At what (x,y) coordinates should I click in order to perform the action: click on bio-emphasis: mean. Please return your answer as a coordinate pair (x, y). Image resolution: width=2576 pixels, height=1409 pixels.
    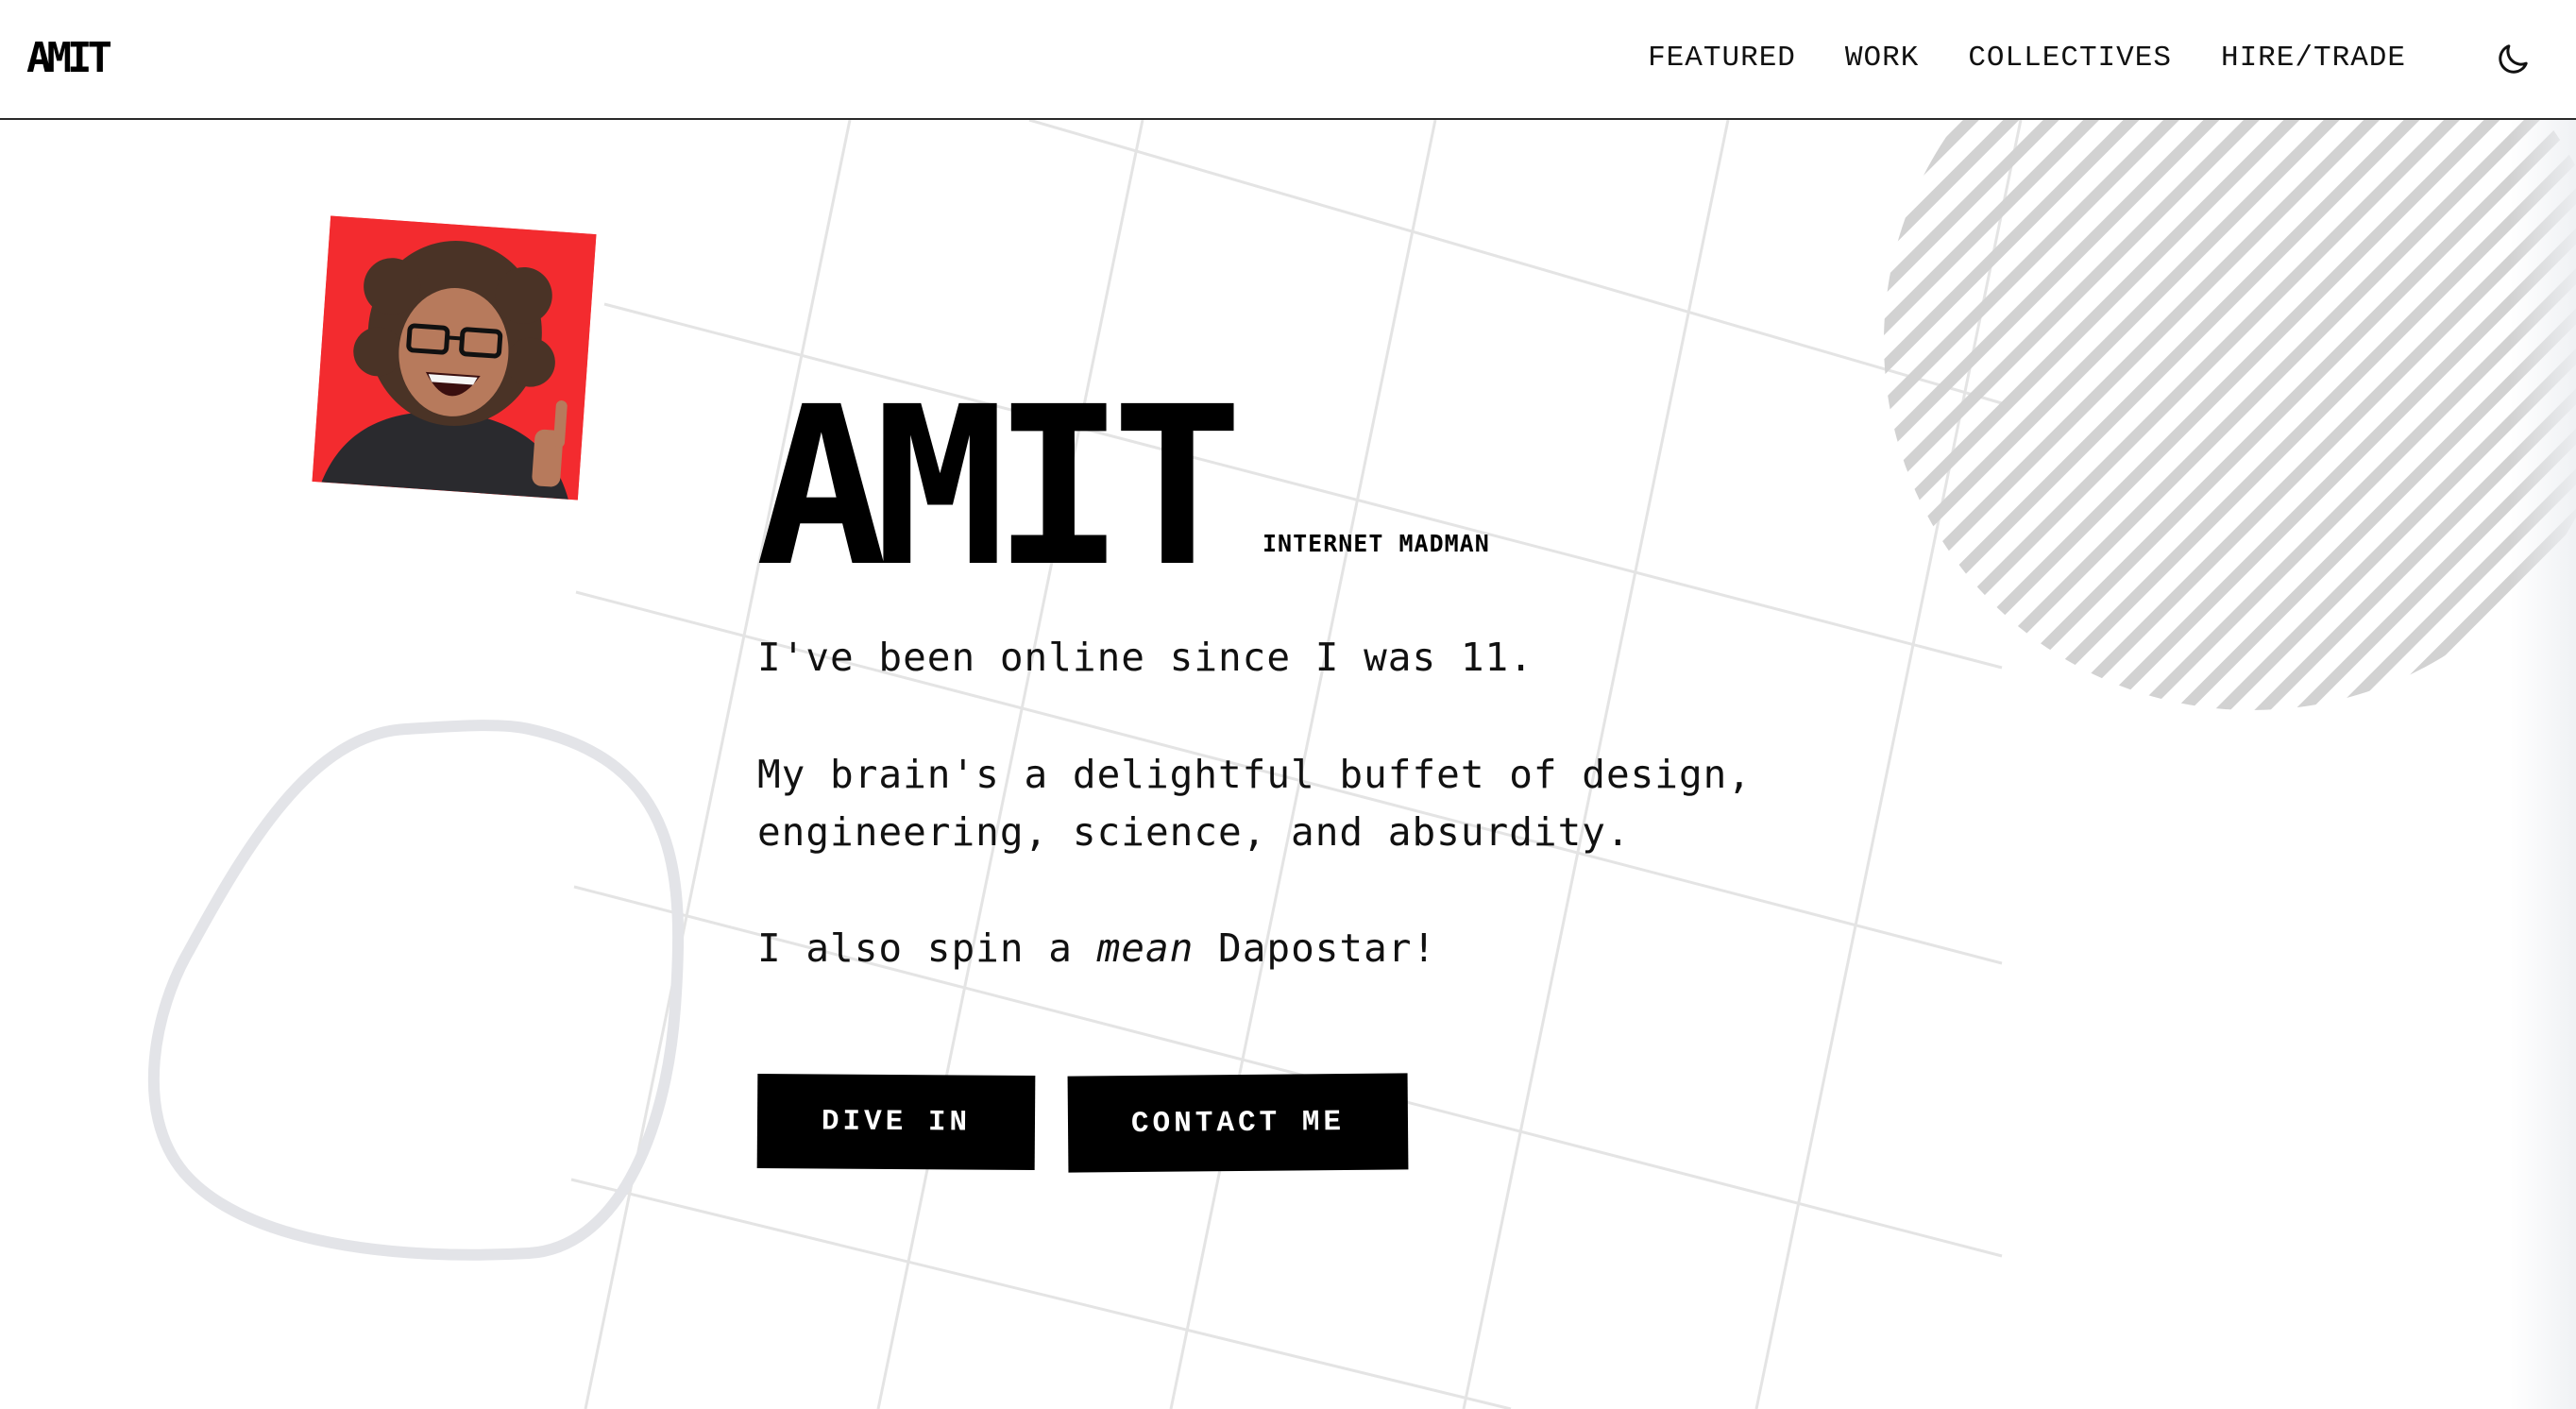
    Looking at the image, I should click on (1145, 948).